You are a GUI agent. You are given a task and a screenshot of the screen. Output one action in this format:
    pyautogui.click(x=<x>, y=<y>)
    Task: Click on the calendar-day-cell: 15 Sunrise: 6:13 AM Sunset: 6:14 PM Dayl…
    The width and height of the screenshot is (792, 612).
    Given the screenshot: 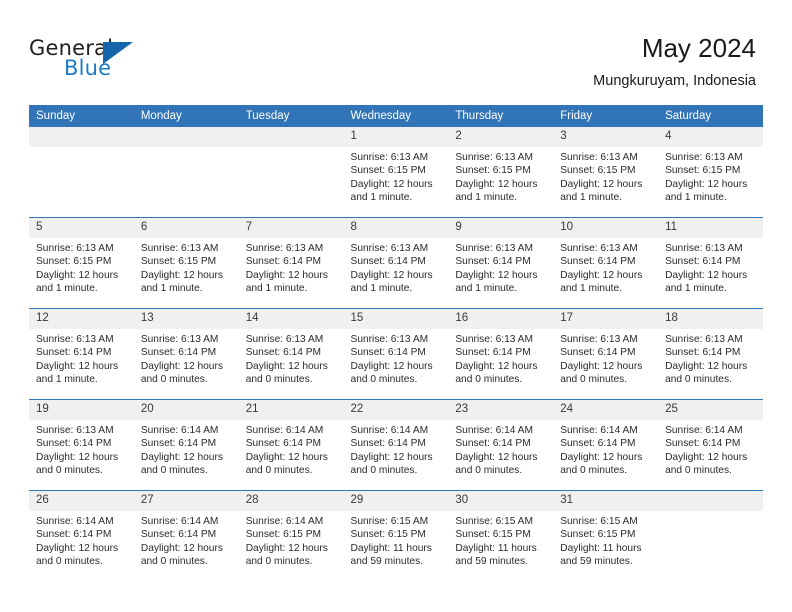 What is the action you would take?
    pyautogui.click(x=396, y=354)
    